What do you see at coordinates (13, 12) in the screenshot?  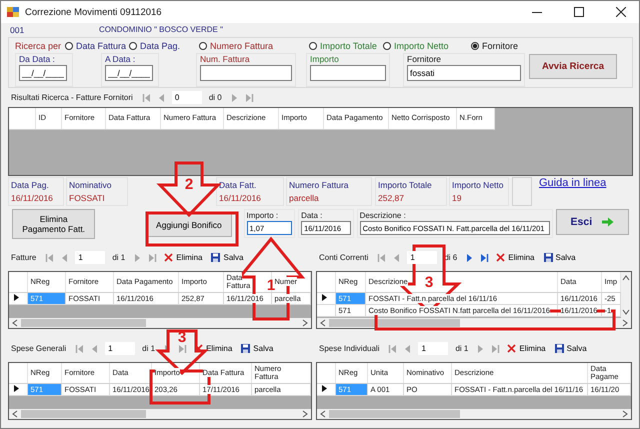 I see `app-icon` at bounding box center [13, 12].